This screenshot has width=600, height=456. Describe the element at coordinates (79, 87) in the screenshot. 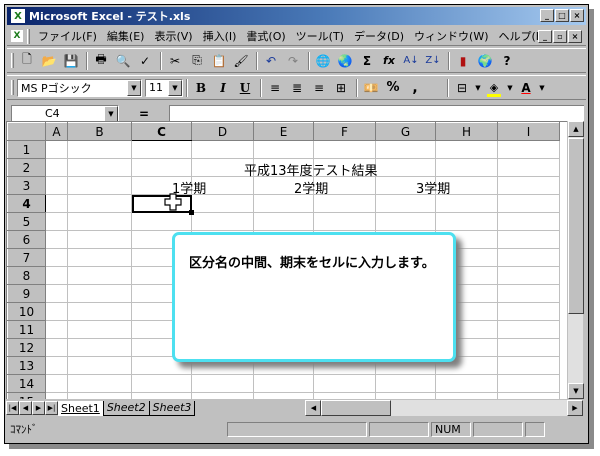

I see `font-name-select: MS Pゴシック ▼` at that location.